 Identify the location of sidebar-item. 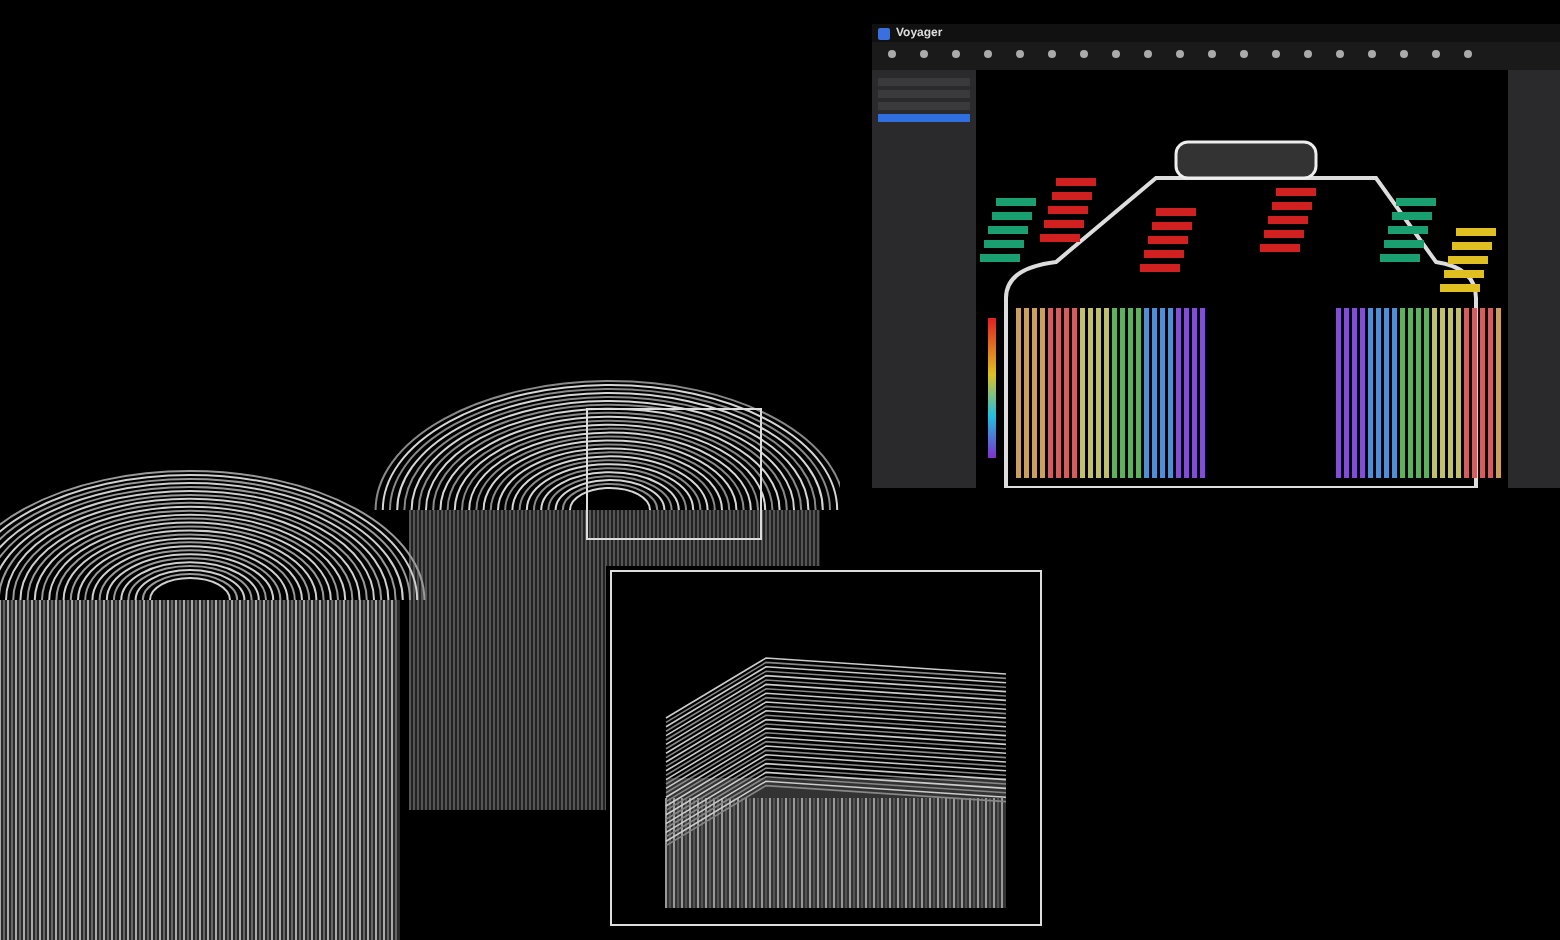
(924, 118).